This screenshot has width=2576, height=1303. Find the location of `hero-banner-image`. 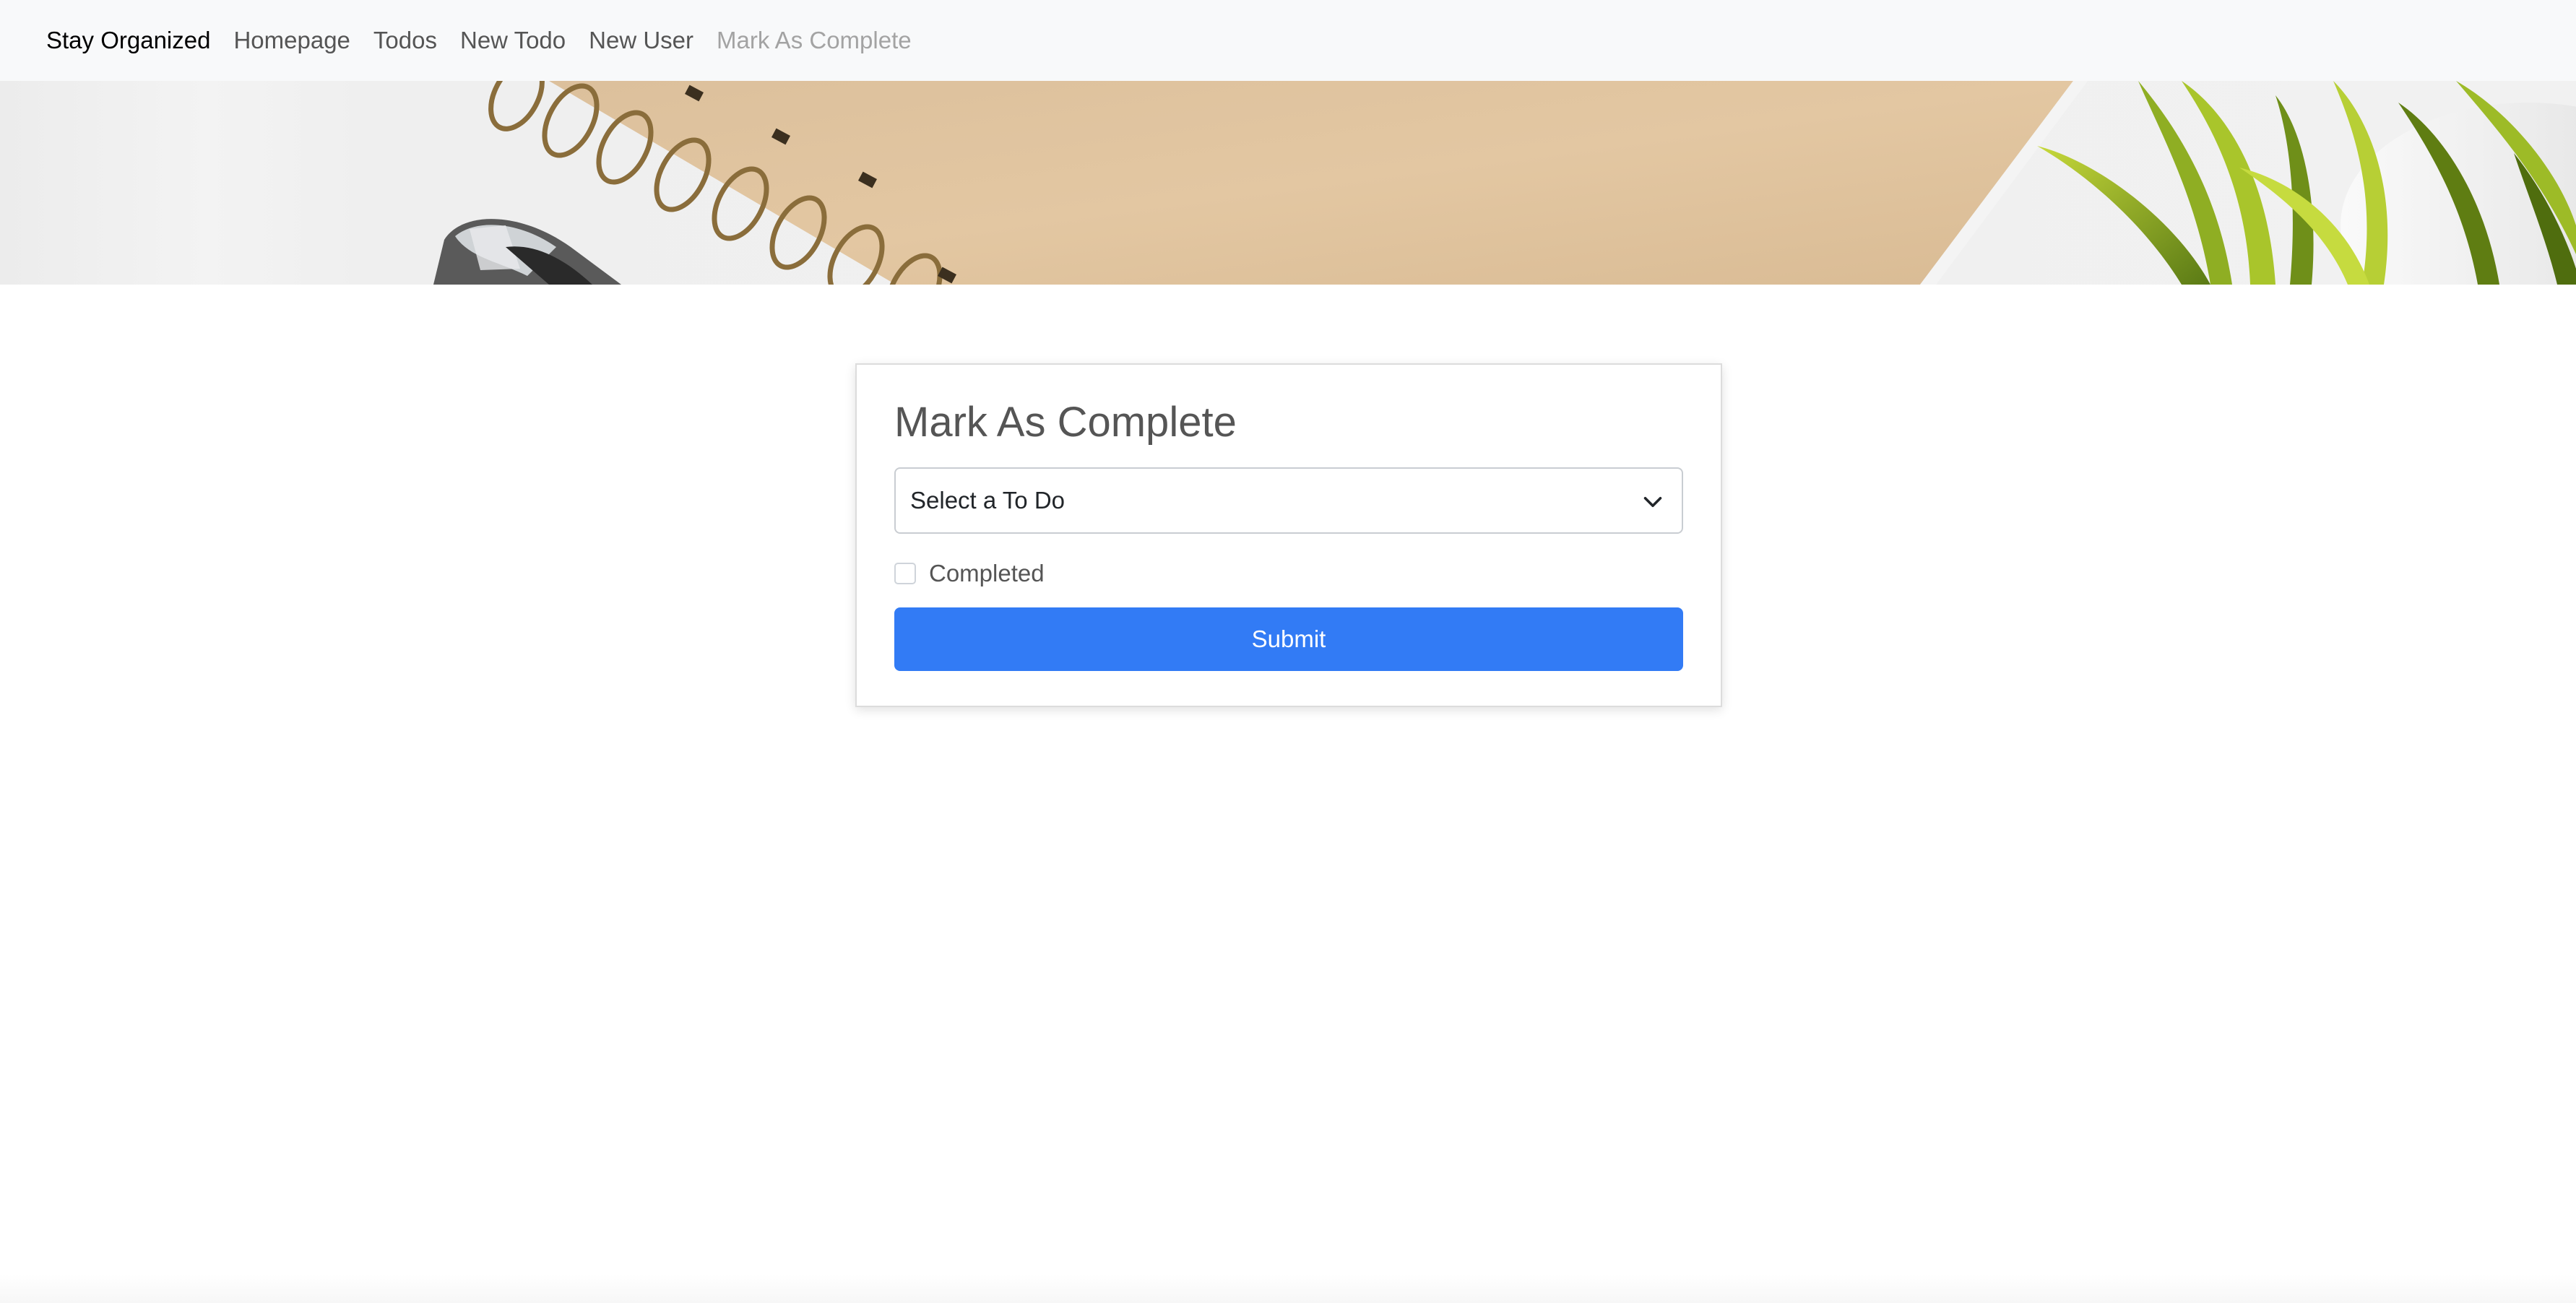

hero-banner-image is located at coordinates (1505, 183).